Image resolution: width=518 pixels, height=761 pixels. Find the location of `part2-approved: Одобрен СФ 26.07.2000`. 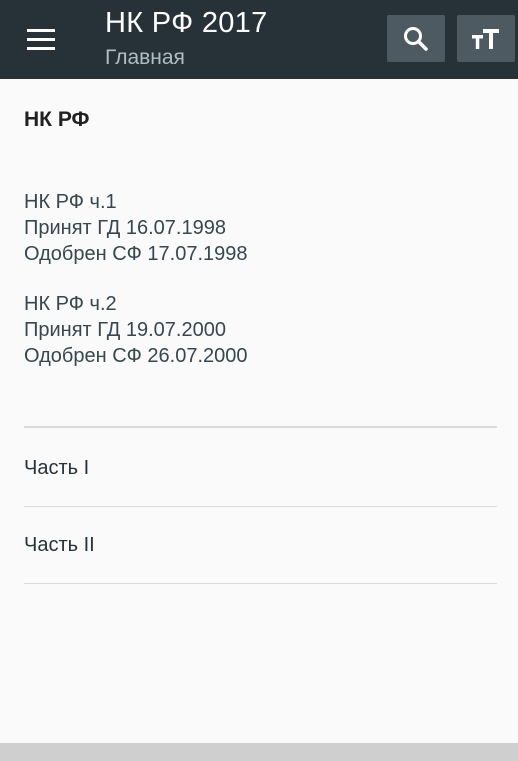

part2-approved: Одобрен СФ 26.07.2000 is located at coordinates (136, 356).